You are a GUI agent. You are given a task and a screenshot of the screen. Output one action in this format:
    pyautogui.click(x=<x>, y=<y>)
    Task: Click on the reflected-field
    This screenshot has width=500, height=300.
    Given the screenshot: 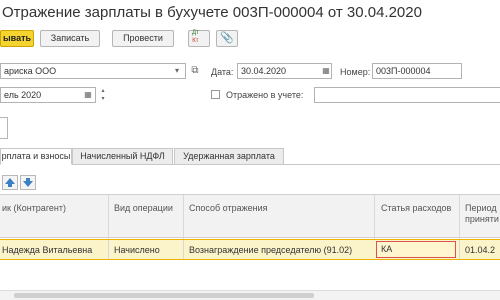 What is the action you would take?
    pyautogui.click(x=407, y=95)
    